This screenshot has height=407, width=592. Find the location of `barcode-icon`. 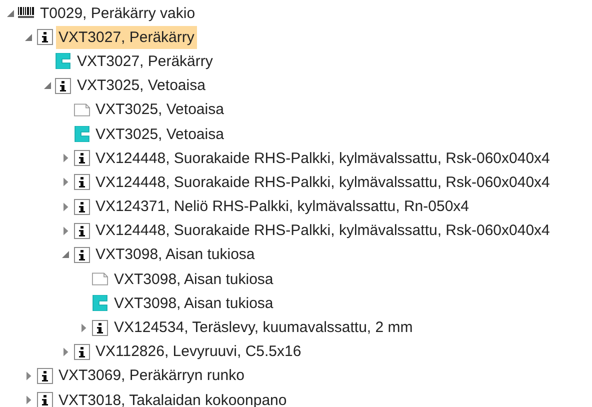

barcode-icon is located at coordinates (26, 13).